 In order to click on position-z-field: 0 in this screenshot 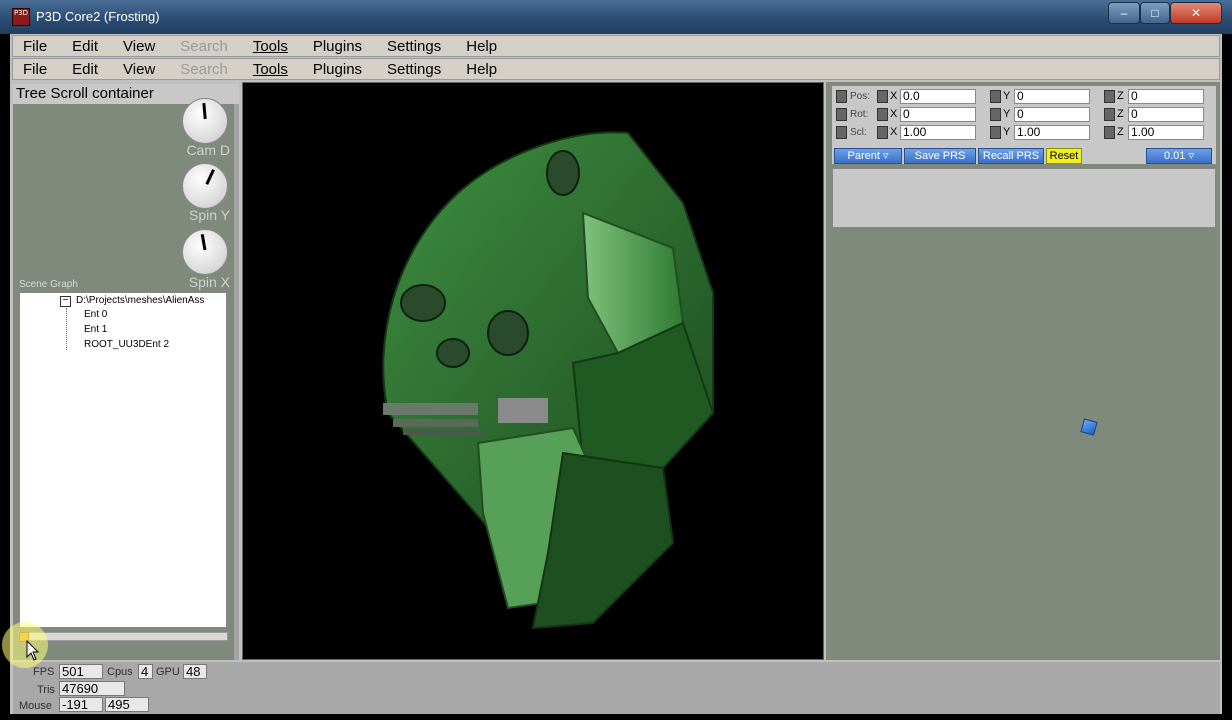, I will do `click(1166, 96)`.